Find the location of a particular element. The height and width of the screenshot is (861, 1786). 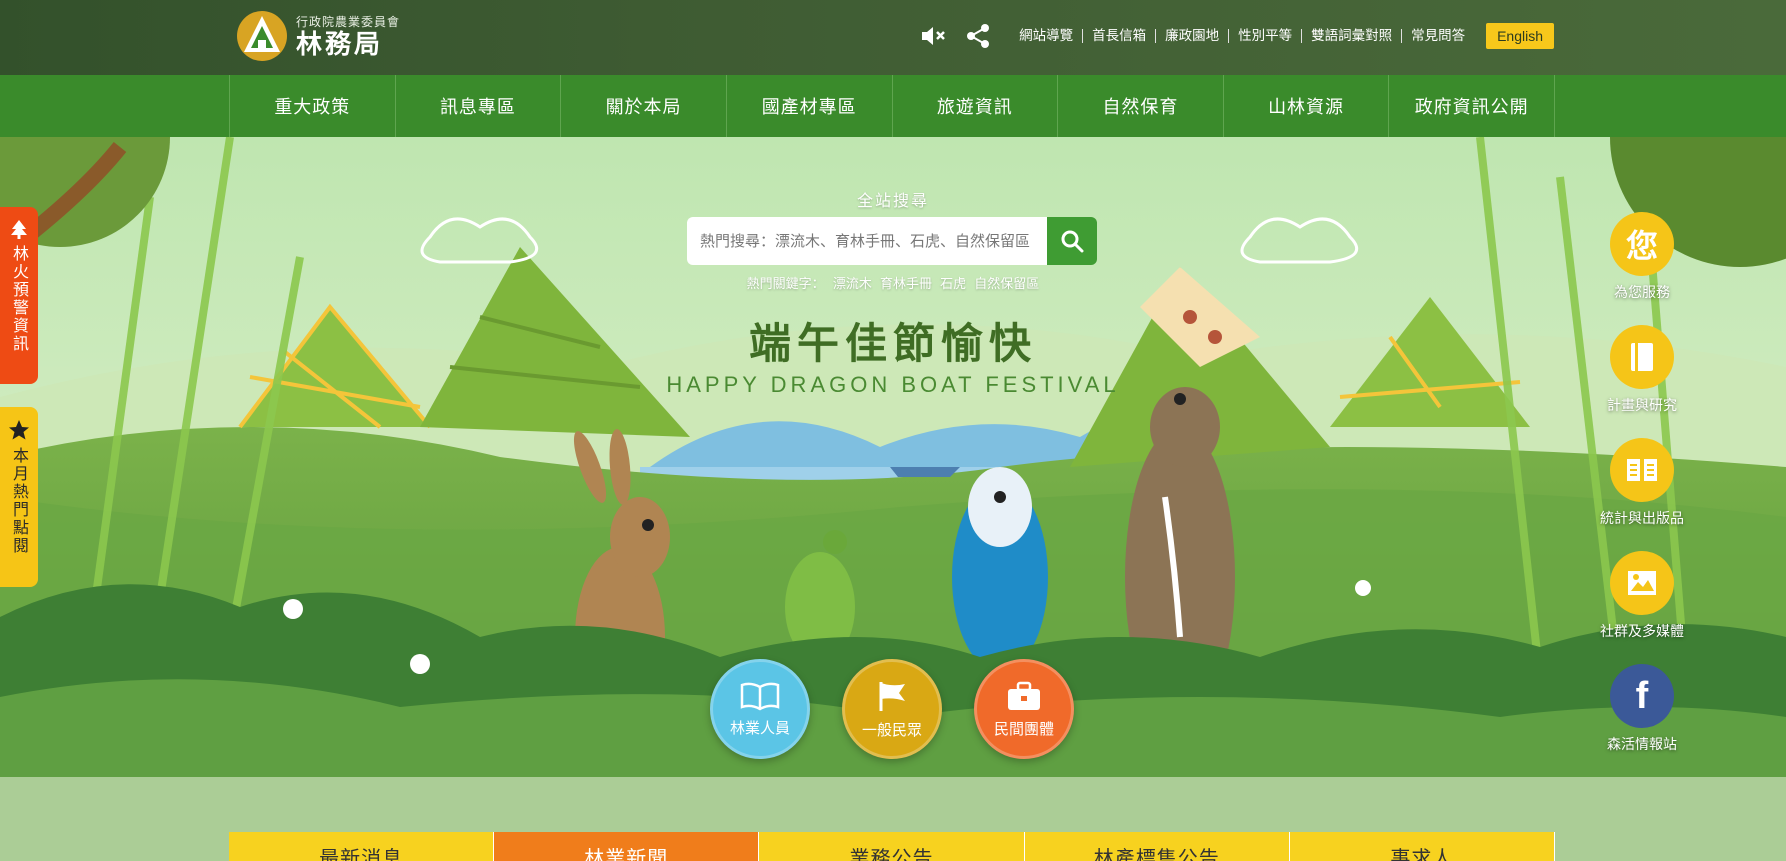

image-icon is located at coordinates (1642, 583).